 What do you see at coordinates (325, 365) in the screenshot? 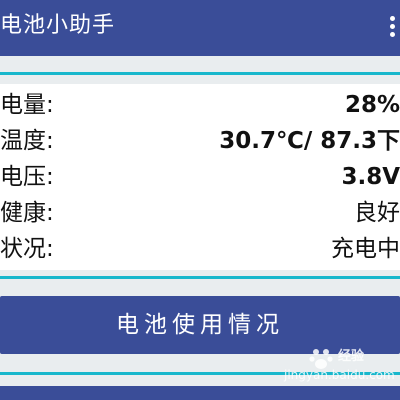
I see `baidu-jingyan-watermark: 经验 jingyan.baidu.com` at bounding box center [325, 365].